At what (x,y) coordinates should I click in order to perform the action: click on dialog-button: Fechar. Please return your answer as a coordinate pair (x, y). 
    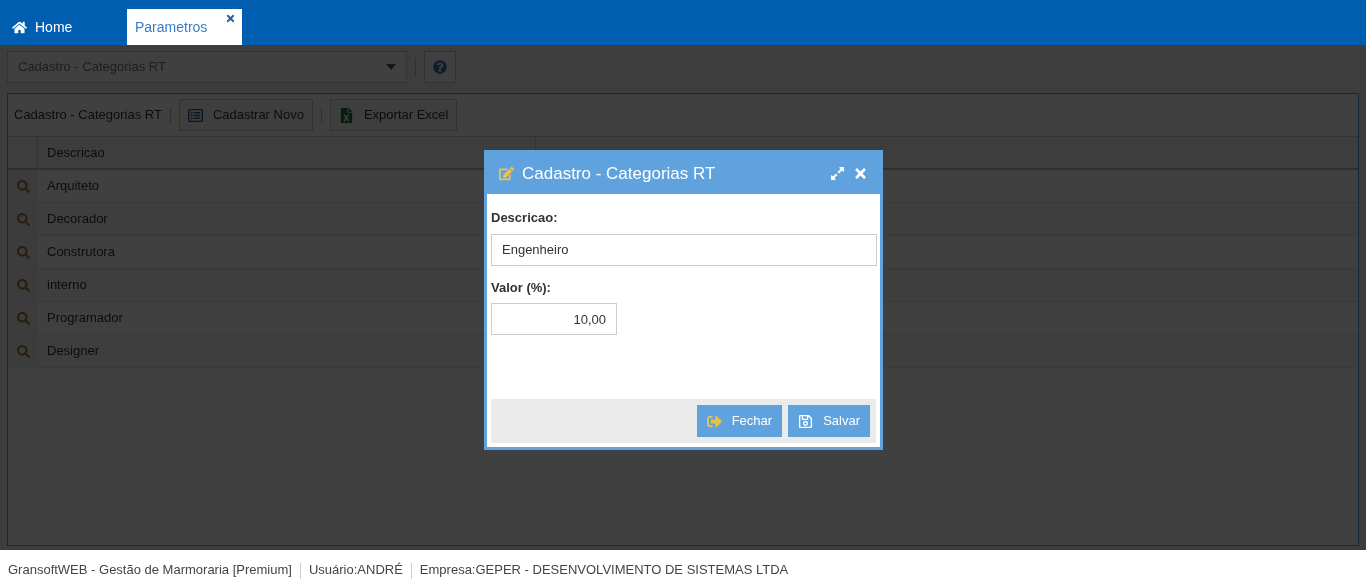
    Looking at the image, I should click on (739, 421).